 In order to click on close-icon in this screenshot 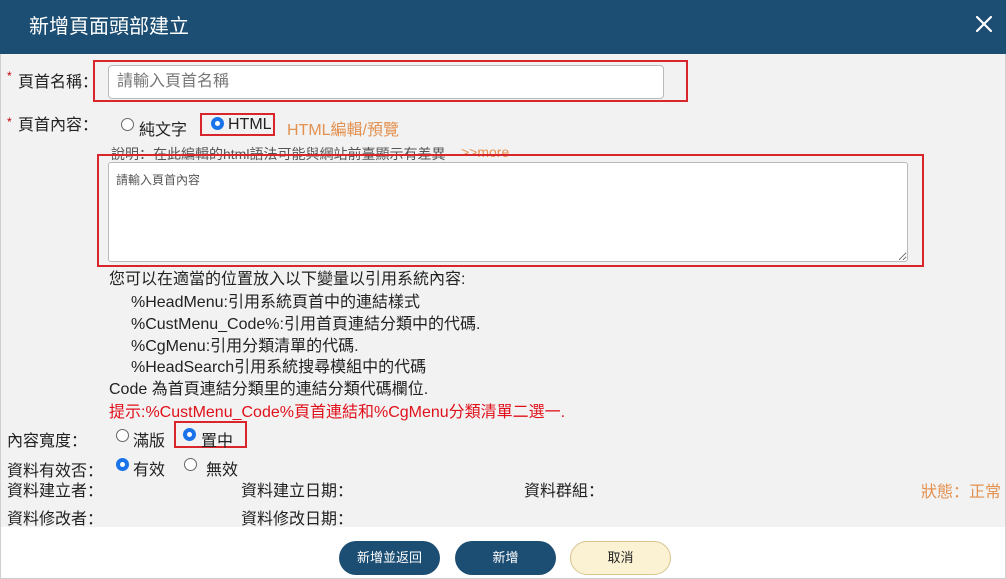, I will do `click(984, 24)`.